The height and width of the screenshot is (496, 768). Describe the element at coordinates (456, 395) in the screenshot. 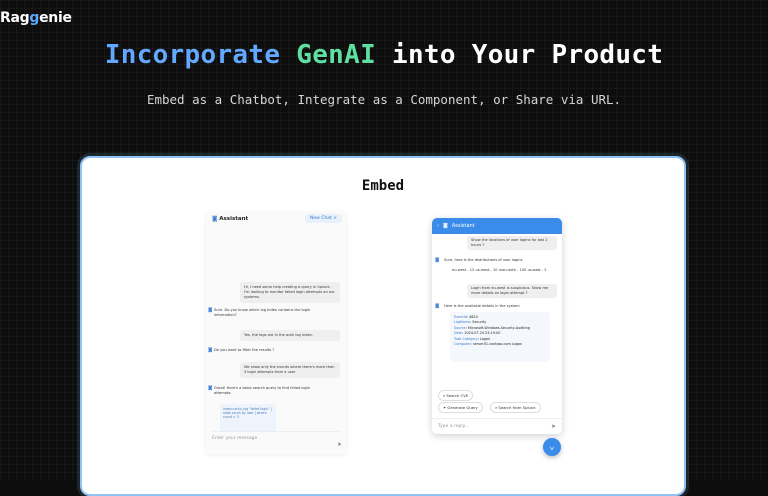

I see `suggestion-chip: ⌕ Search CVE` at that location.